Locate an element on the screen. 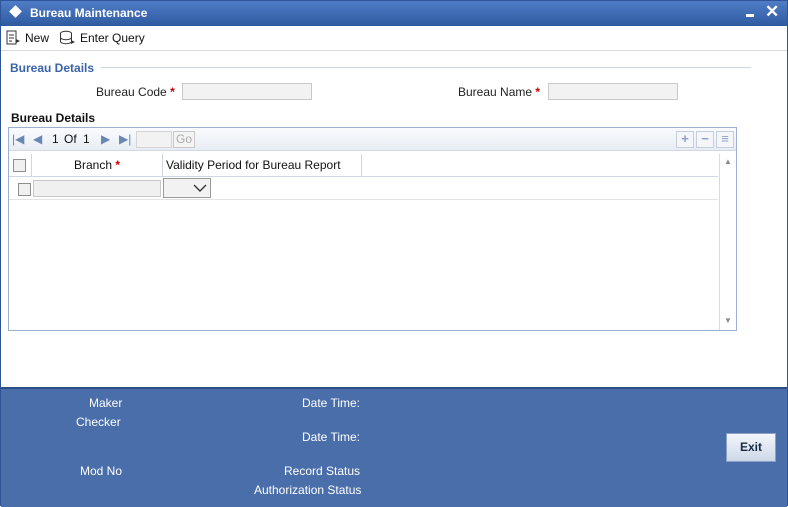 Image resolution: width=788 pixels, height=507 pixels. new-document-icon is located at coordinates (13, 37).